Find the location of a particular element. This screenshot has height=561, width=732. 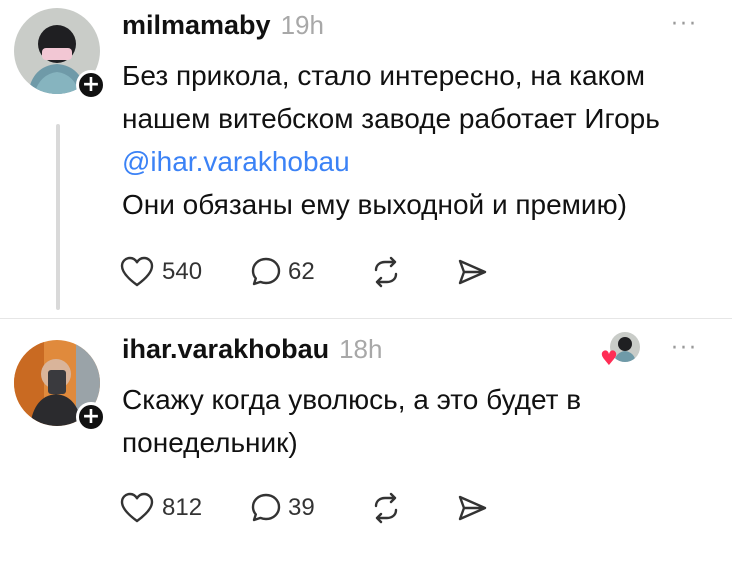

like-button: 540 is located at coordinates (185, 272).